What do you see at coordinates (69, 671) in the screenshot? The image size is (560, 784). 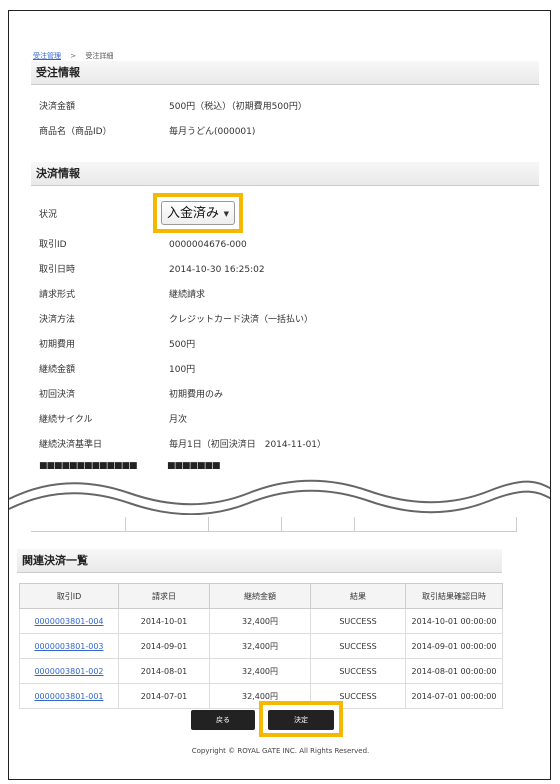 I see `transaction-id-link: 0000003801-002` at bounding box center [69, 671].